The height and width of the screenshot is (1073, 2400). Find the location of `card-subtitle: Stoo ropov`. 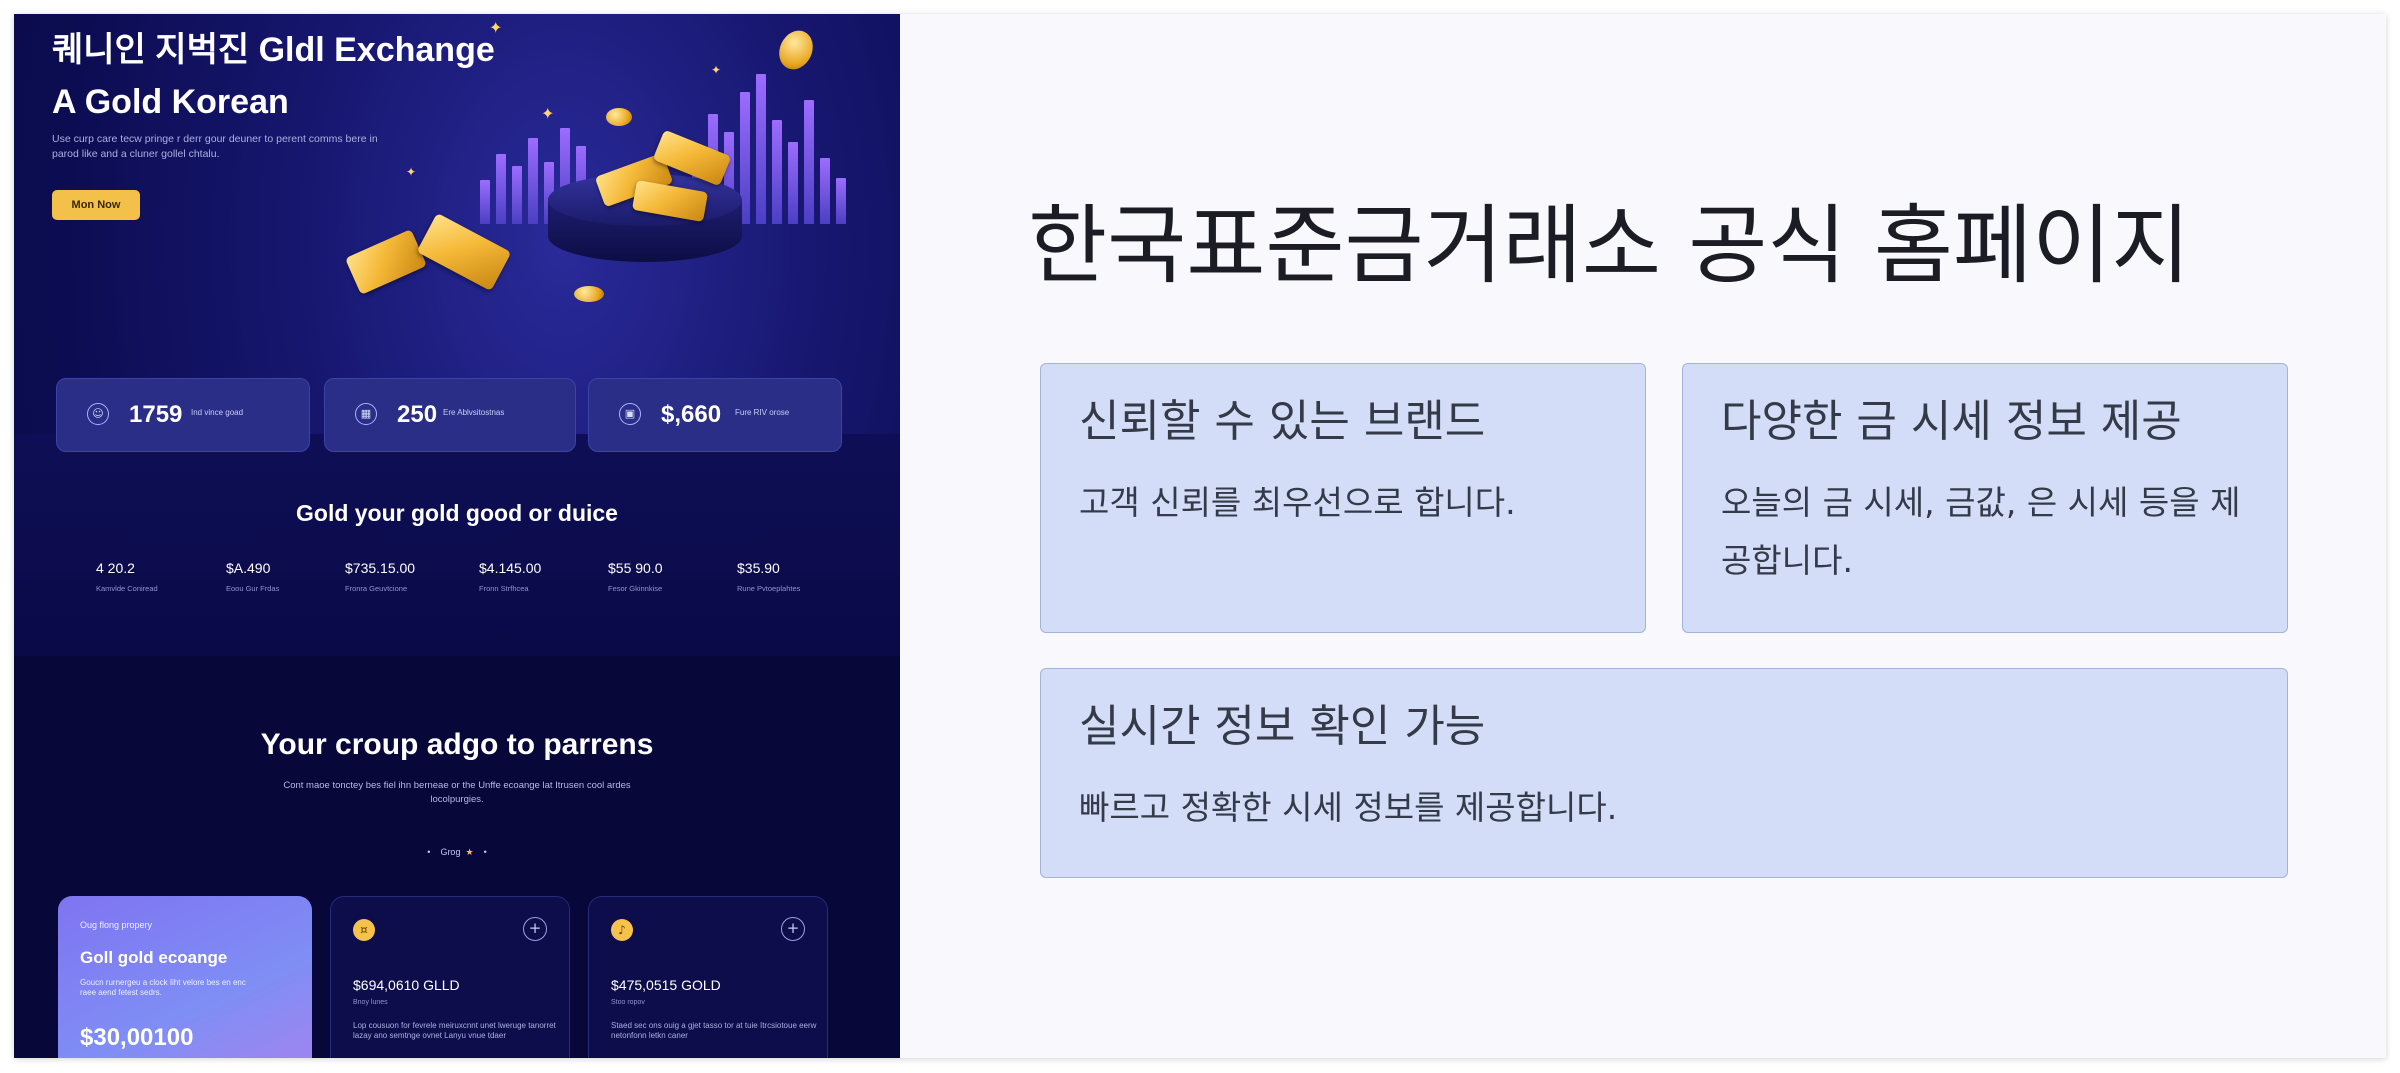

card-subtitle: Stoo ropov is located at coordinates (628, 1002).